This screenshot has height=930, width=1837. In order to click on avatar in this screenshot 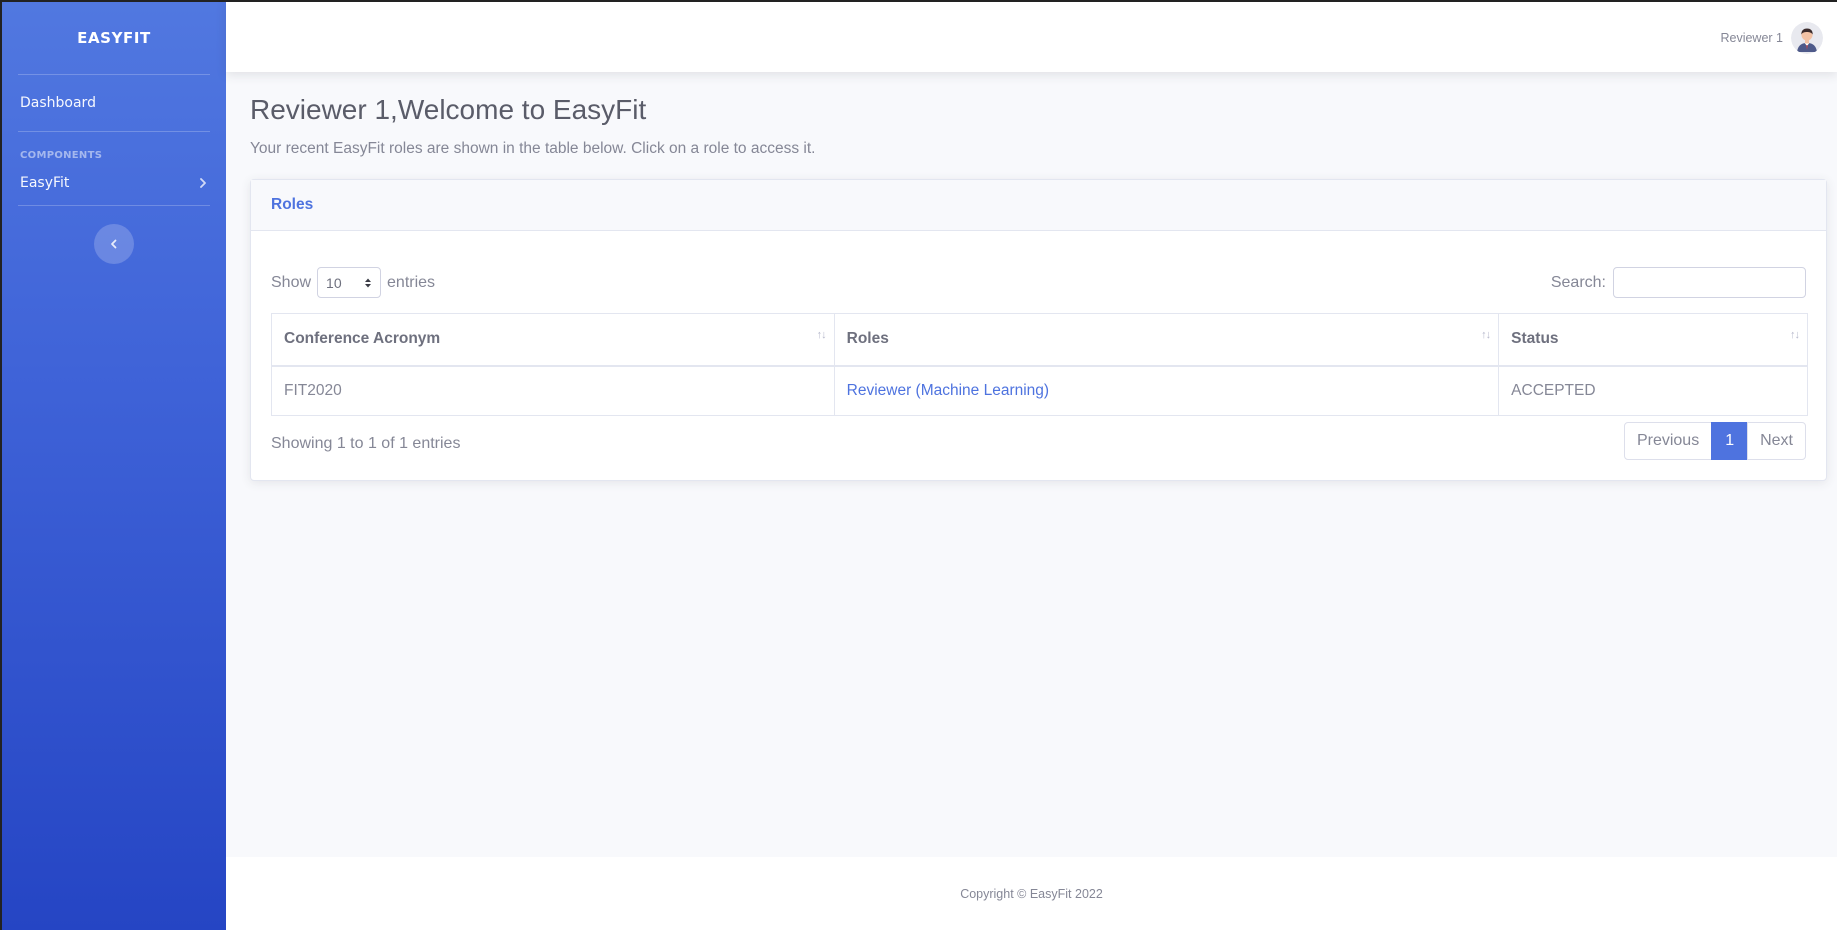, I will do `click(1807, 38)`.